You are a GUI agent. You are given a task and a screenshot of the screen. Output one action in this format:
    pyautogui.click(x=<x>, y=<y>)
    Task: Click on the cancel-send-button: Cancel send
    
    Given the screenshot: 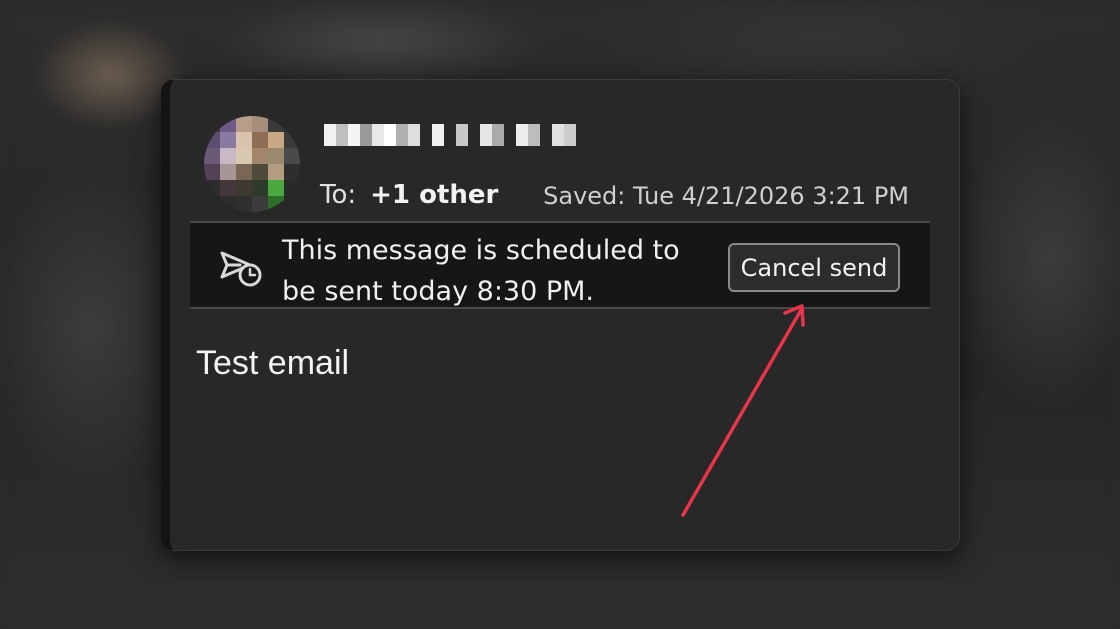 What is the action you would take?
    pyautogui.click(x=814, y=267)
    